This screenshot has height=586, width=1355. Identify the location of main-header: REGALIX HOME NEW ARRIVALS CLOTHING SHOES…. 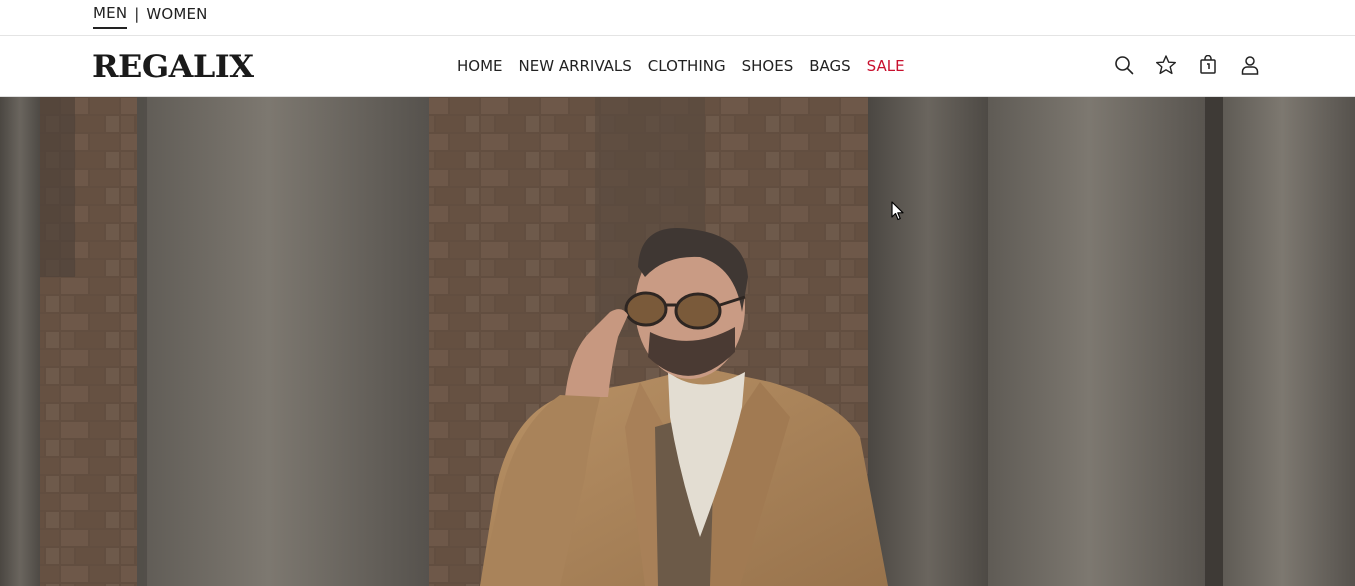
(677, 66).